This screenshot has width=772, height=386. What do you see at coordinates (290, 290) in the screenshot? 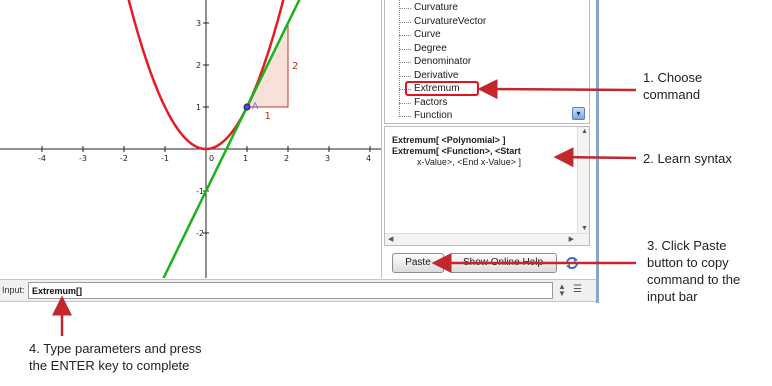
I see `input-field` at bounding box center [290, 290].